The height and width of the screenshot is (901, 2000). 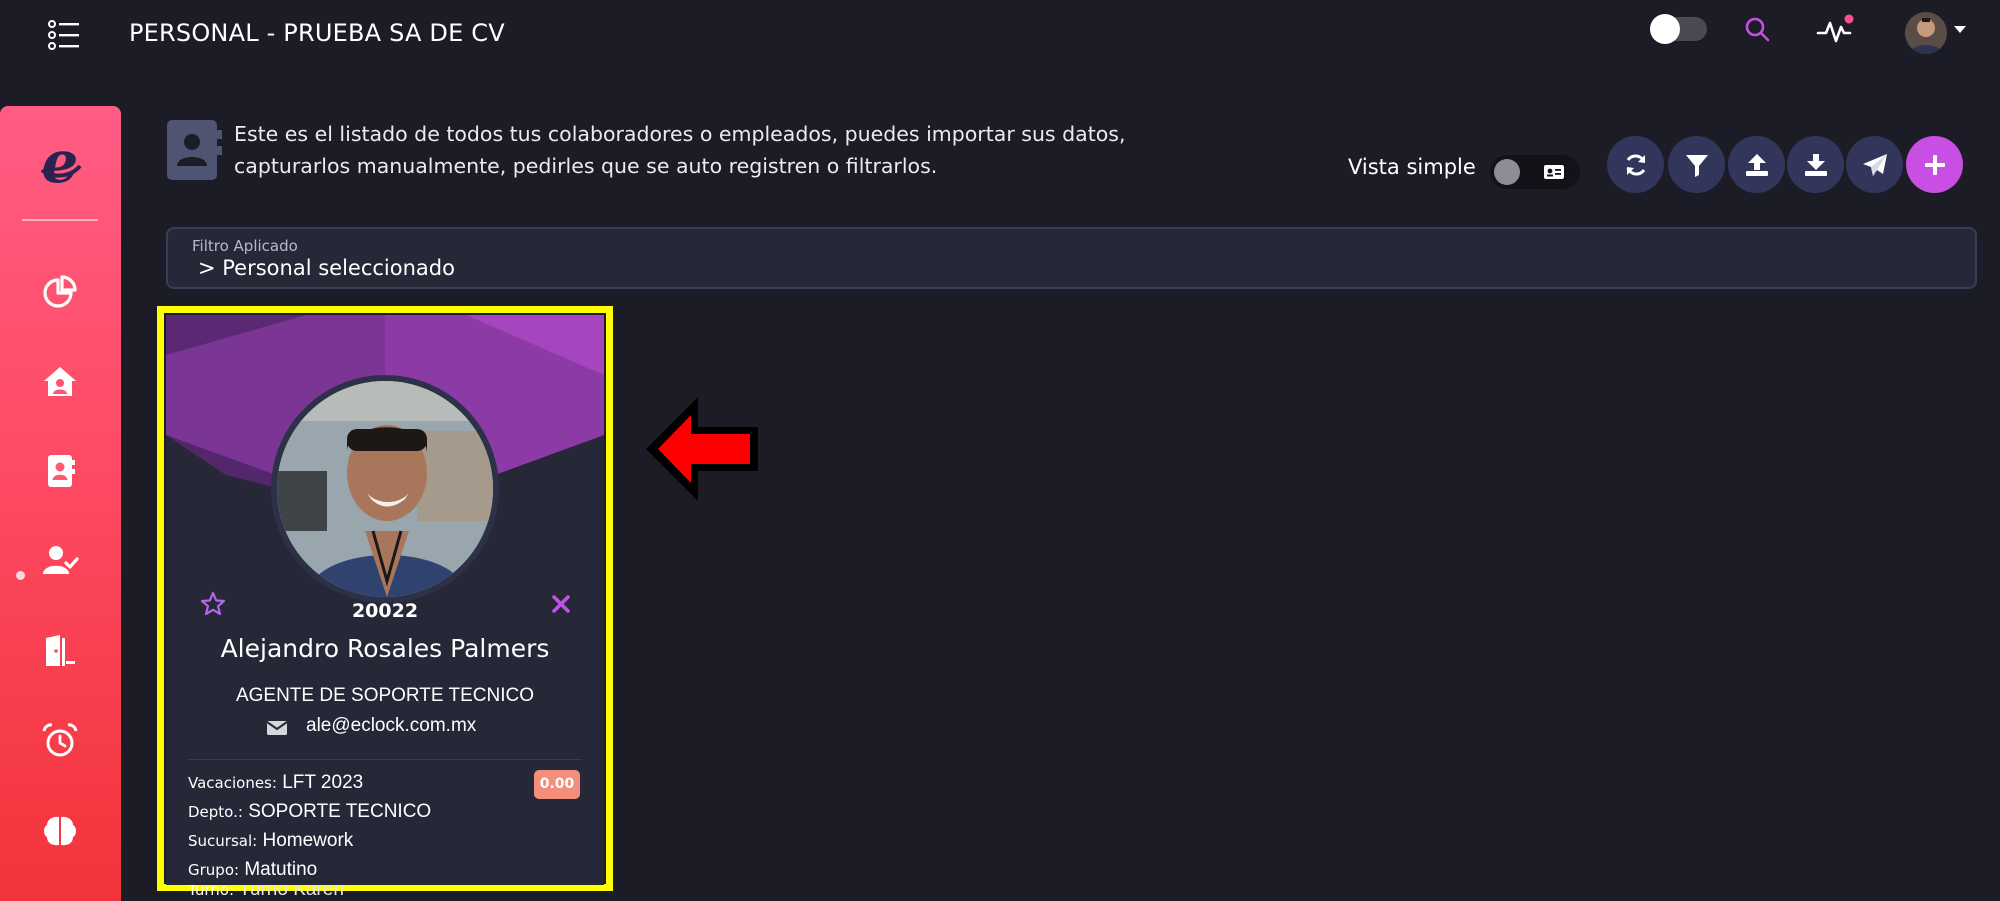 What do you see at coordinates (60, 741) in the screenshot?
I see `alarm-clock-icon` at bounding box center [60, 741].